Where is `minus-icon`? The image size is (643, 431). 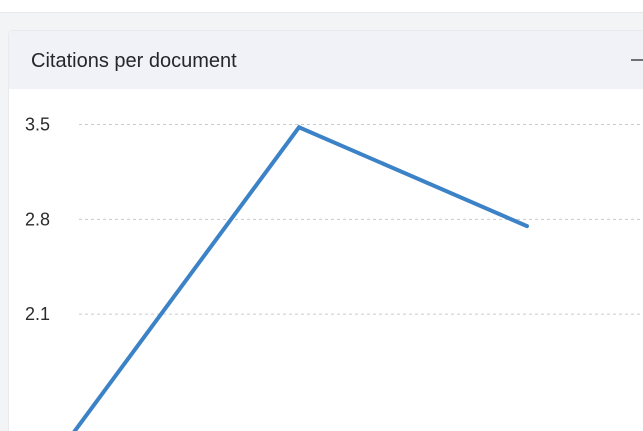
minus-icon is located at coordinates (637, 60).